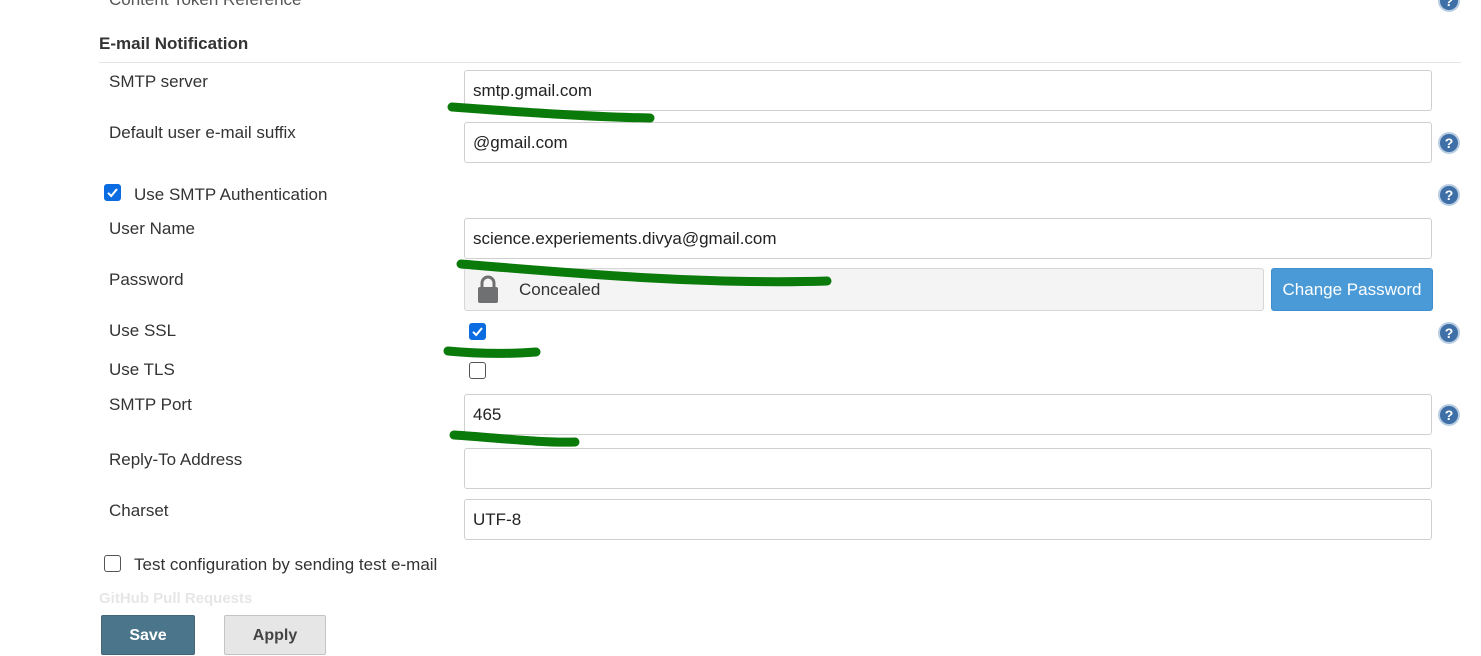 The height and width of the screenshot is (656, 1481). What do you see at coordinates (864, 289) in the screenshot?
I see `password-concealed-field: Concealed` at bounding box center [864, 289].